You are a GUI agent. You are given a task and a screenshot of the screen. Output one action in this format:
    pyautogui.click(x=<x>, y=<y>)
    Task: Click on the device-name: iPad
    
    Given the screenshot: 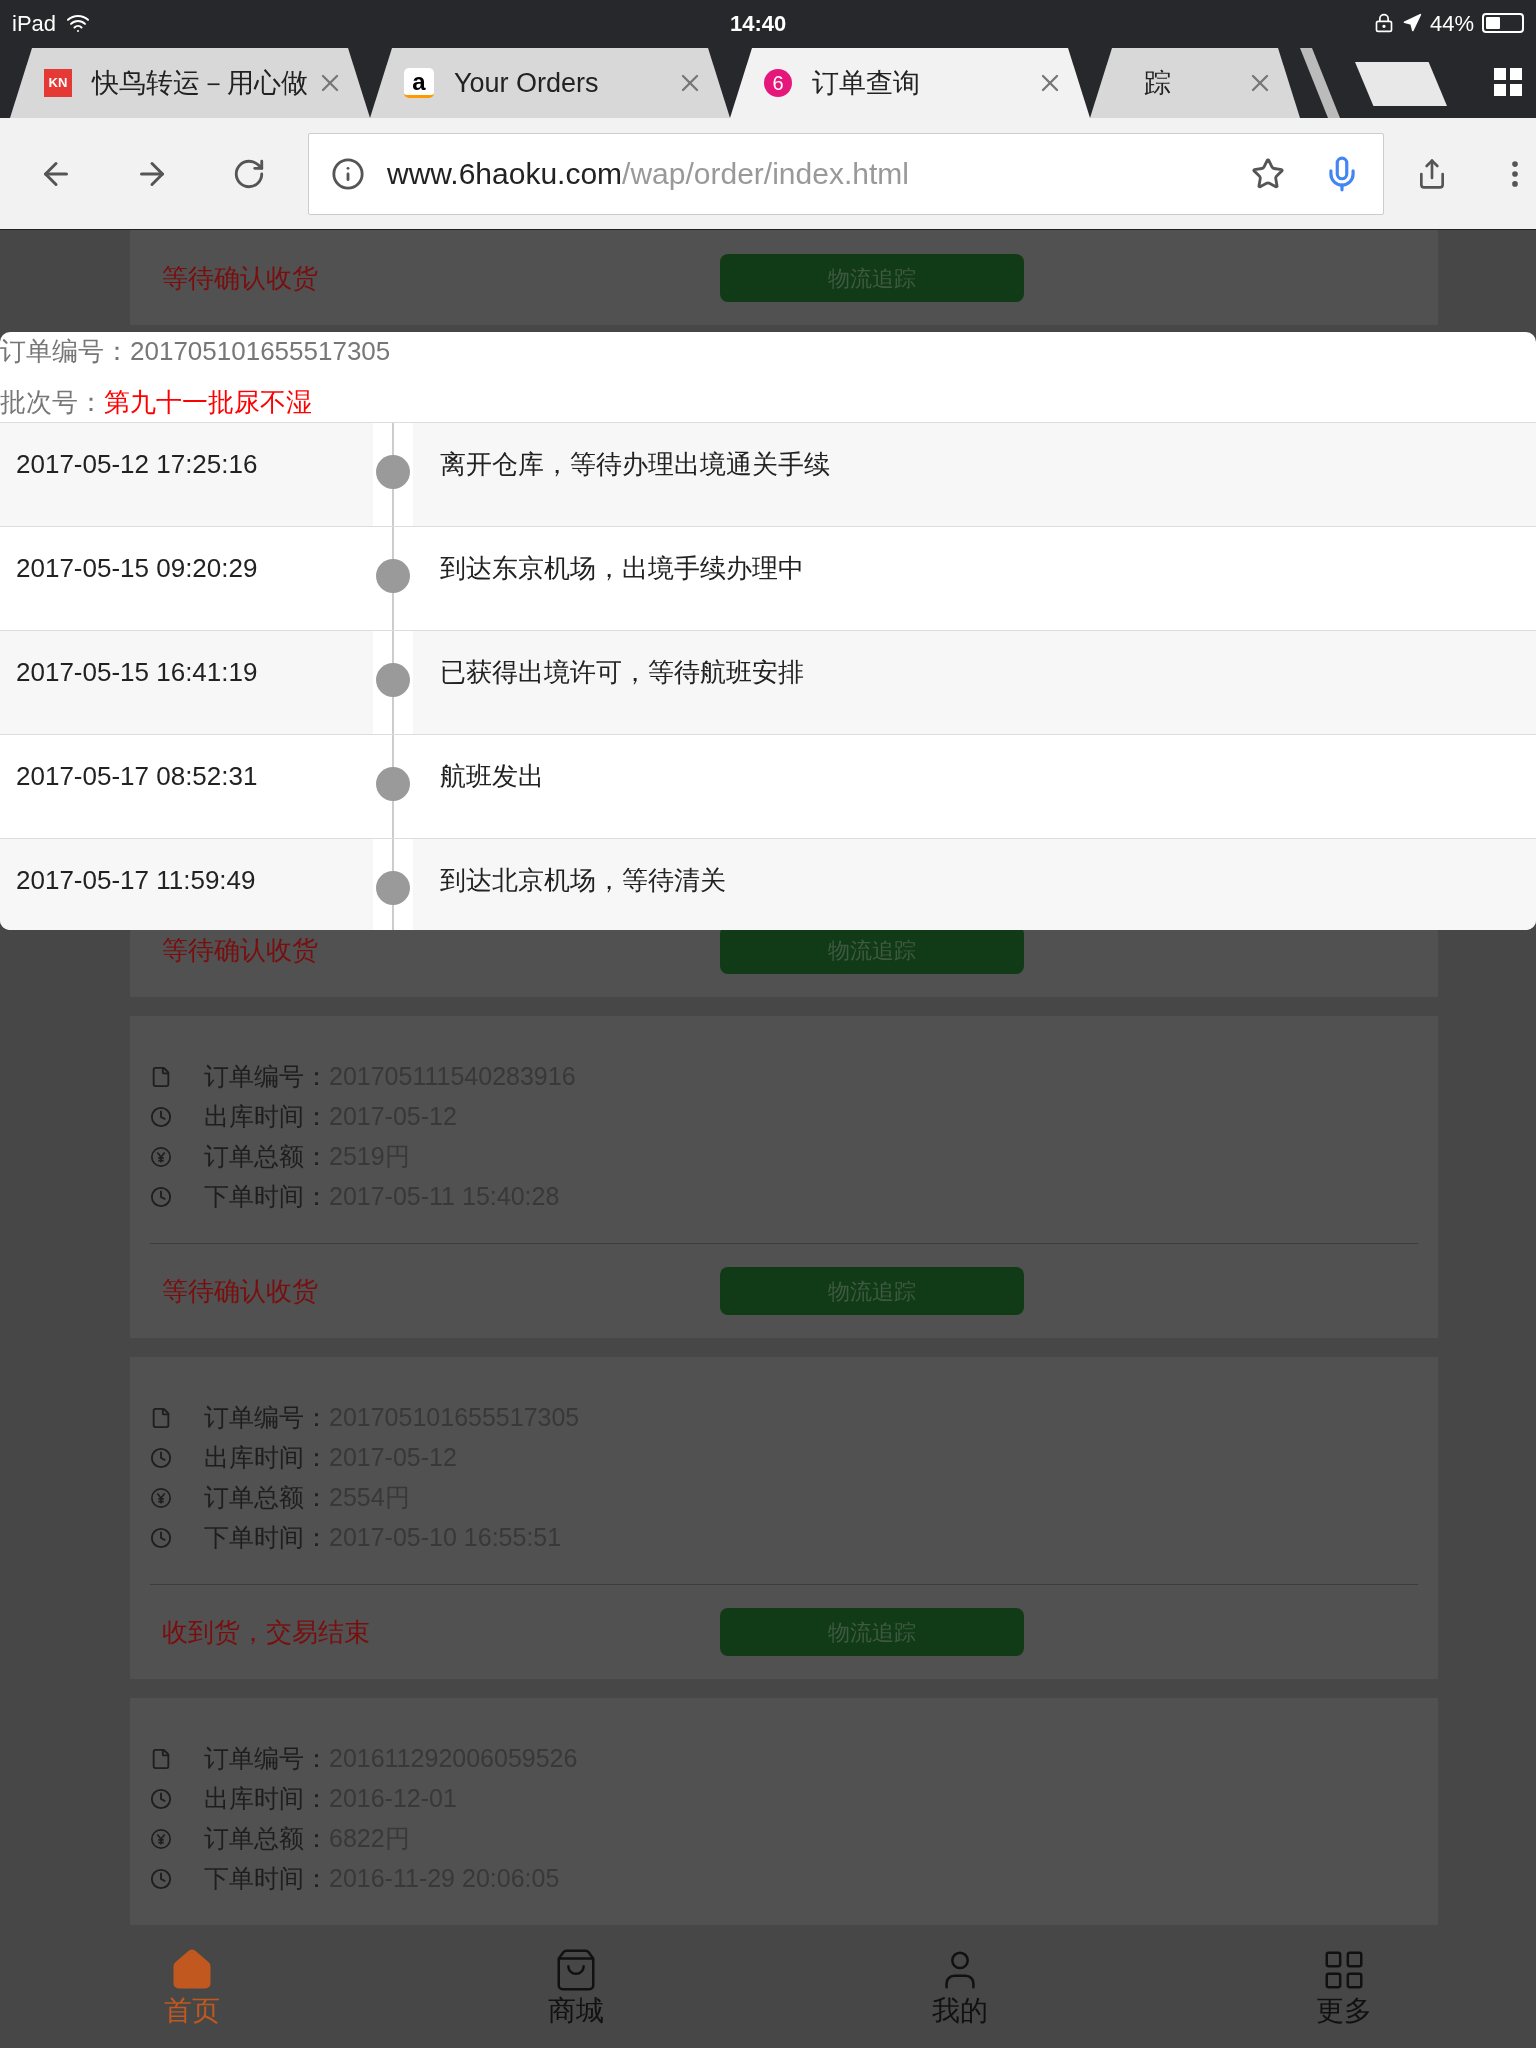 What is the action you would take?
    pyautogui.click(x=34, y=23)
    